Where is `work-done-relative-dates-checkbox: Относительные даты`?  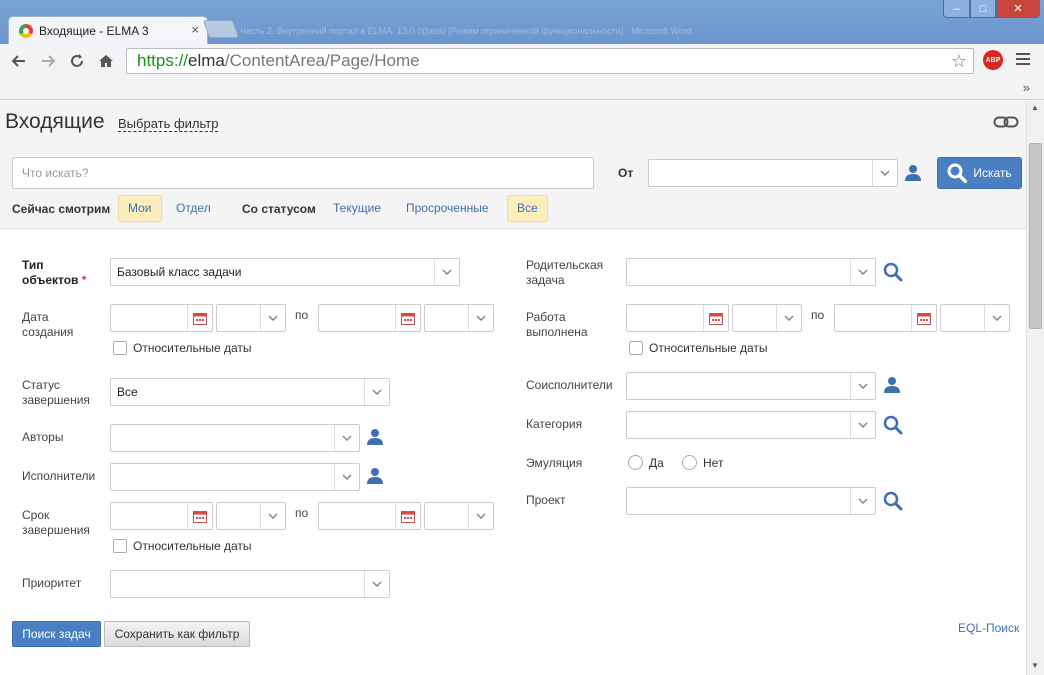
work-done-relative-dates-checkbox: Относительные даты is located at coordinates (698, 348).